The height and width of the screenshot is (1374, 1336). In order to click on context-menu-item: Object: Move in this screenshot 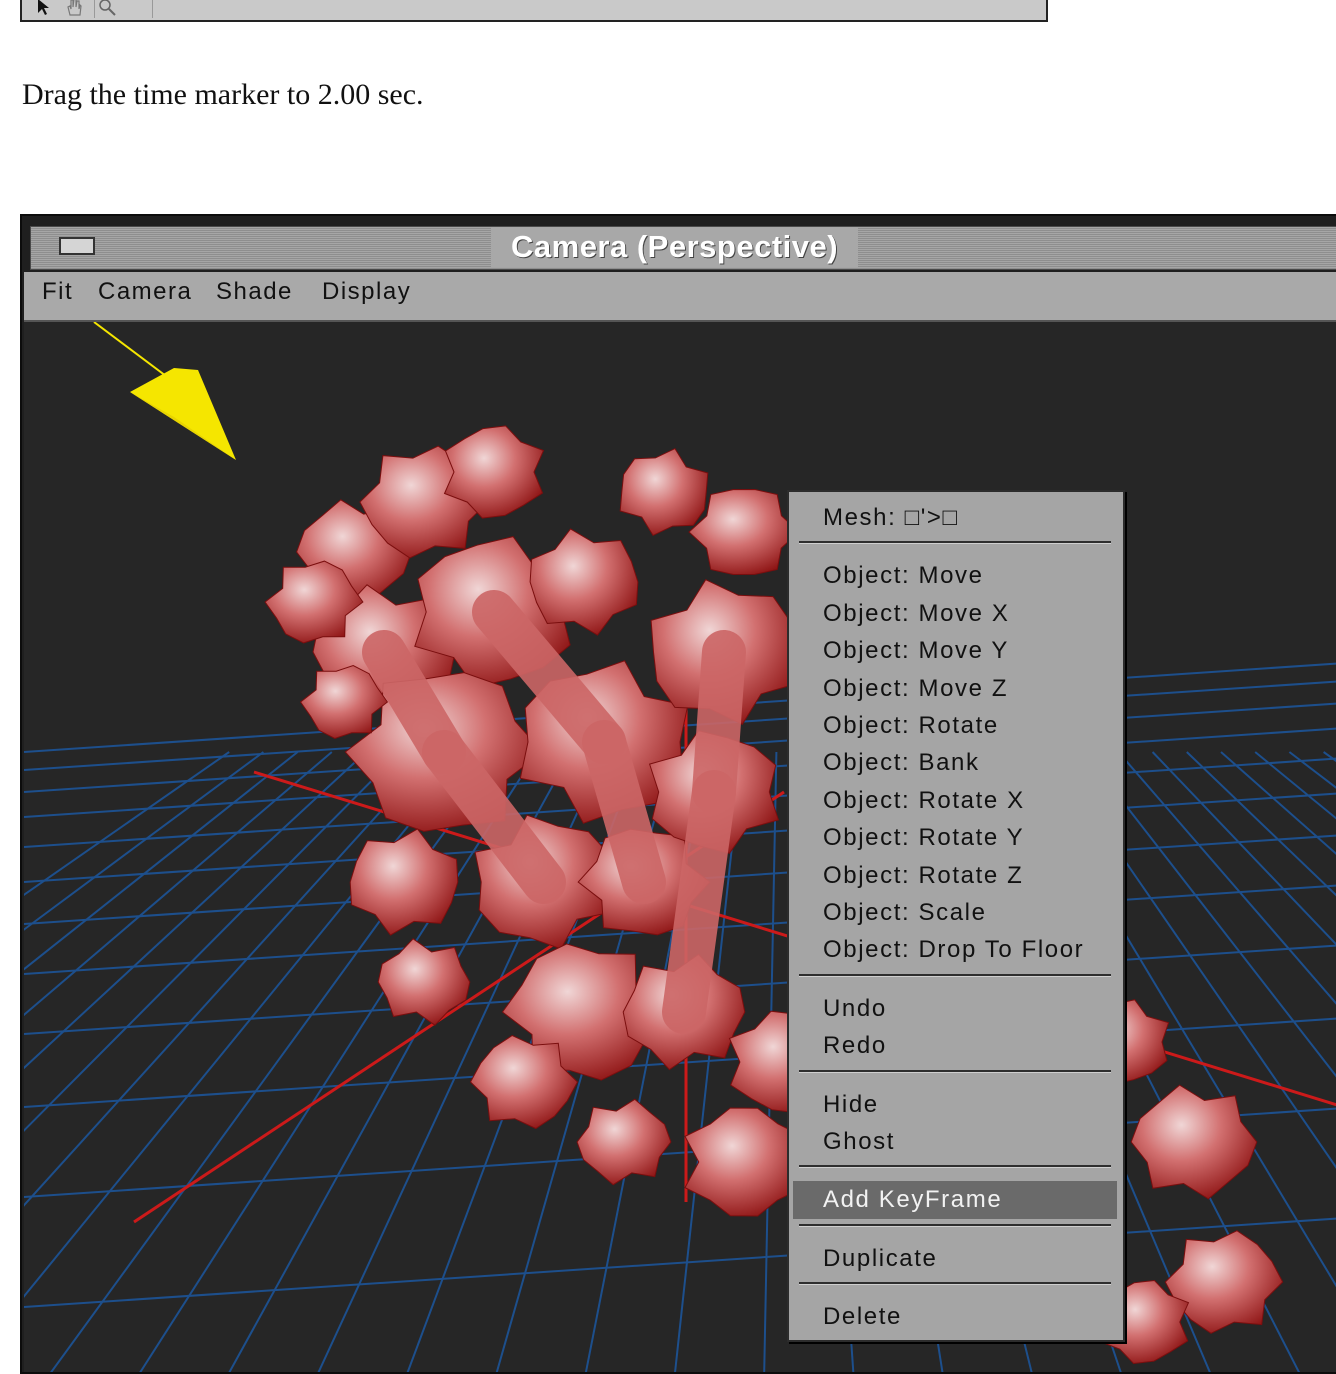, I will do `click(903, 576)`.